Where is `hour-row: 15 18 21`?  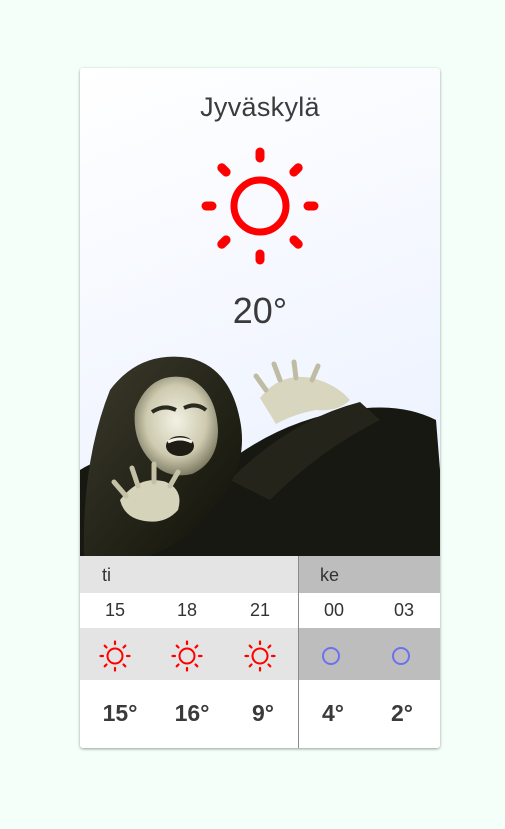
hour-row: 15 18 21 is located at coordinates (189, 610).